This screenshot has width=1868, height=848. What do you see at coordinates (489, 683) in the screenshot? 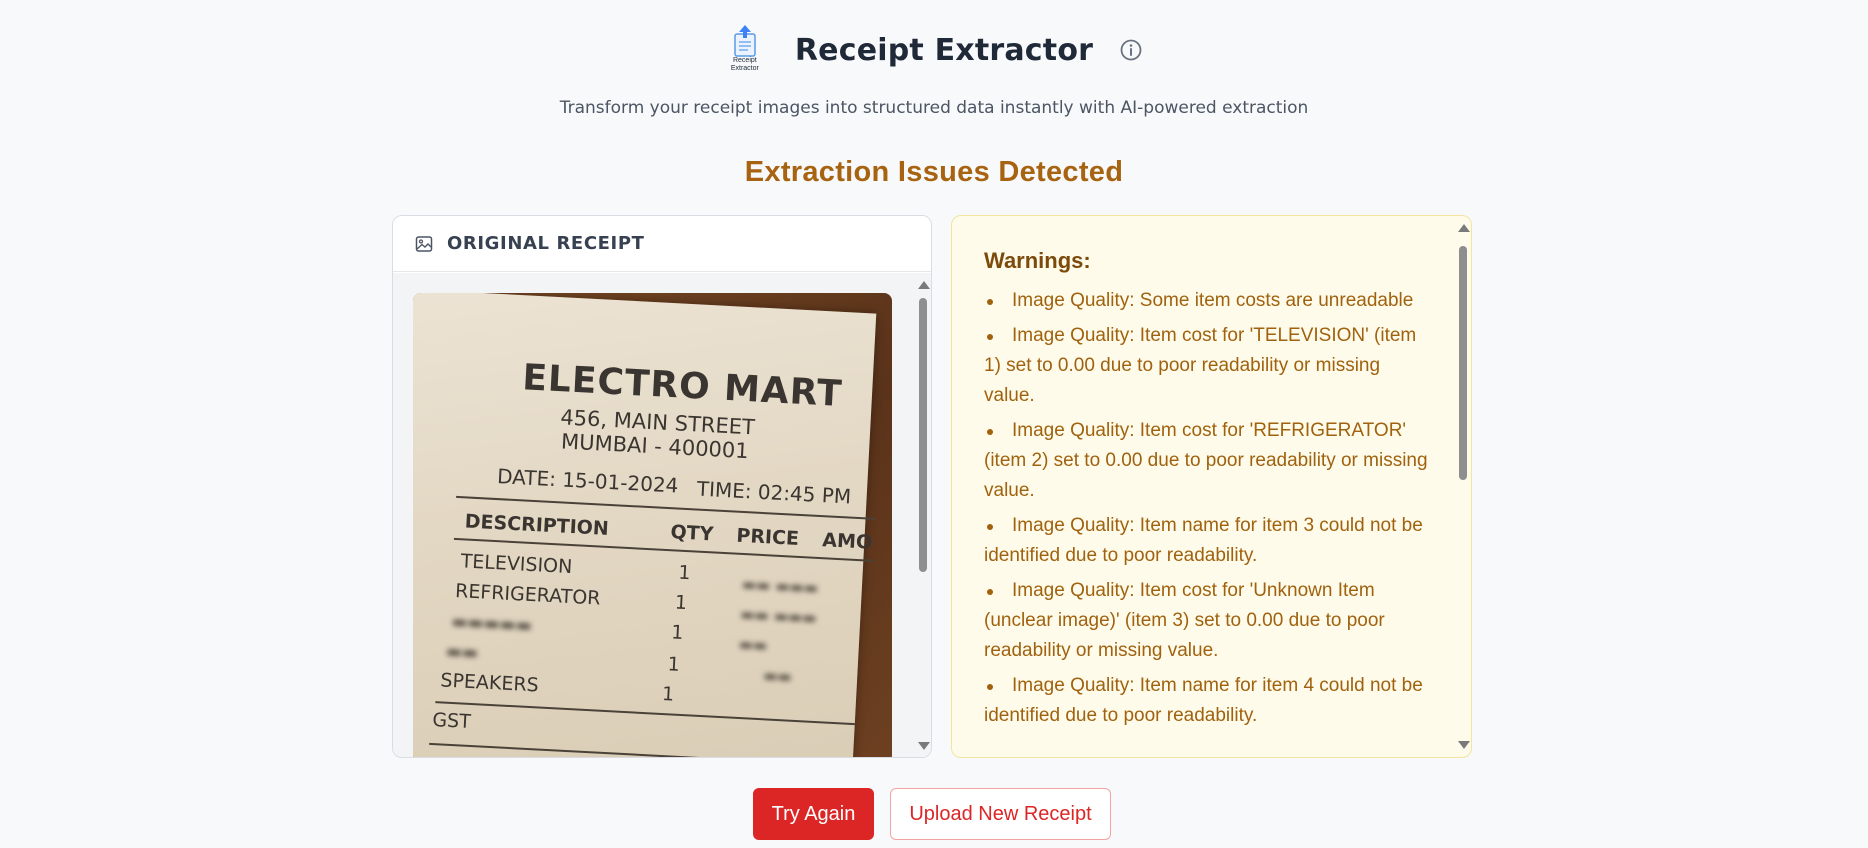
I see `receipt-item-name: SPEAKERS` at bounding box center [489, 683].